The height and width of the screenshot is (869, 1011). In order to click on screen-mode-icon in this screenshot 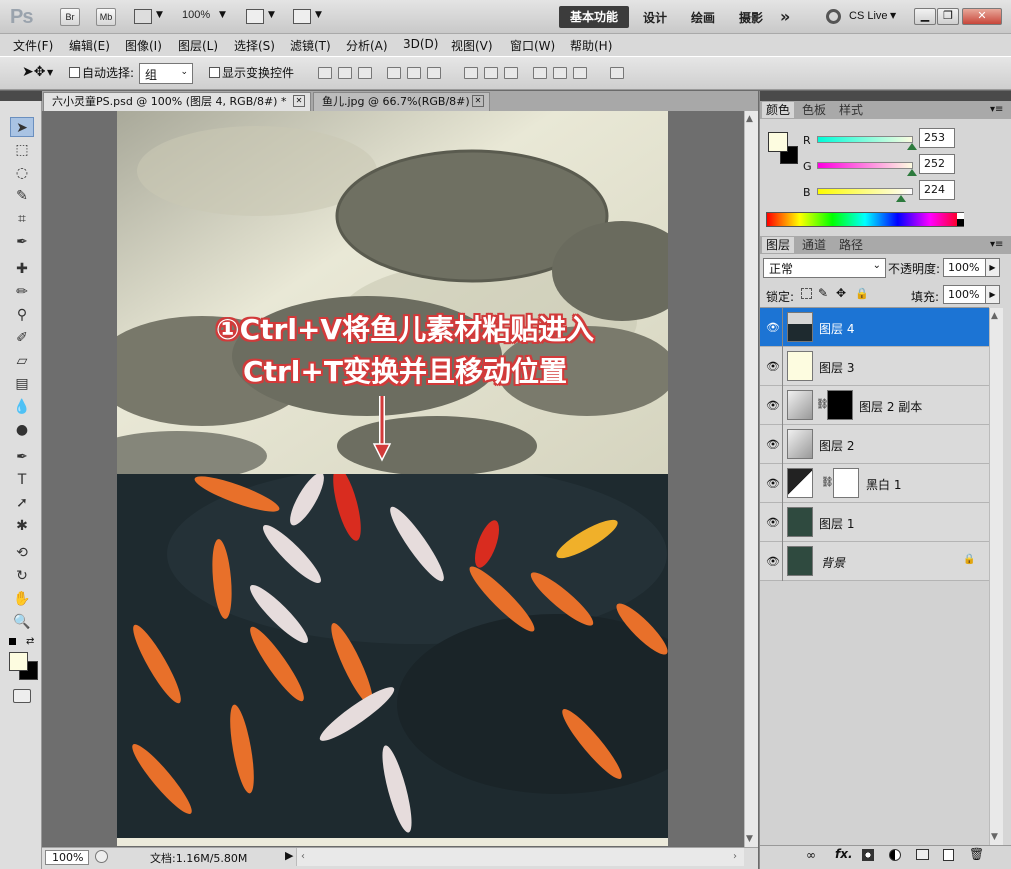, I will do `click(302, 16)`.